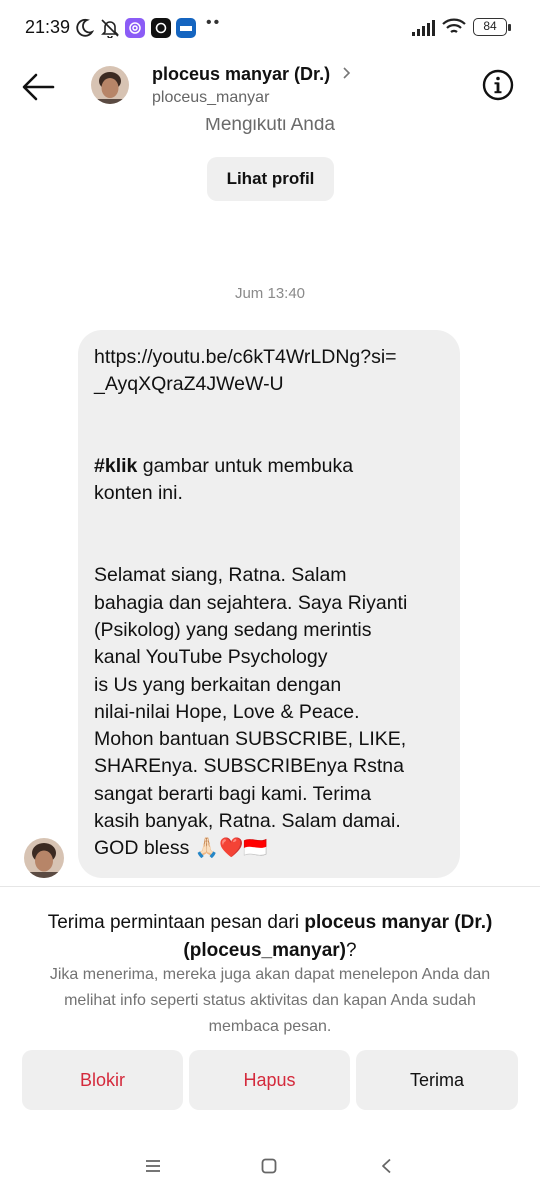 Image resolution: width=540 pixels, height=1200 pixels. I want to click on back-nav-icon, so click(387, 1166).